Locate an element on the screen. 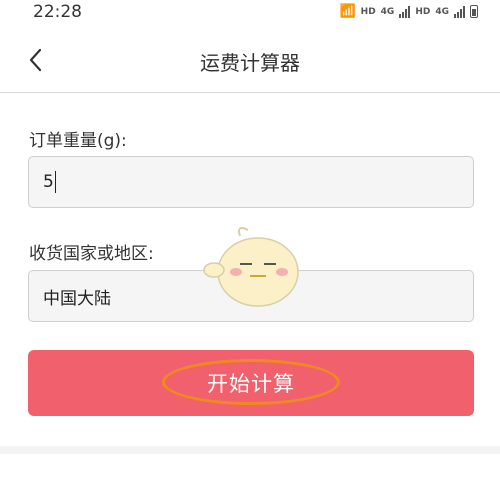  status-time: 22:28 is located at coordinates (57, 12).